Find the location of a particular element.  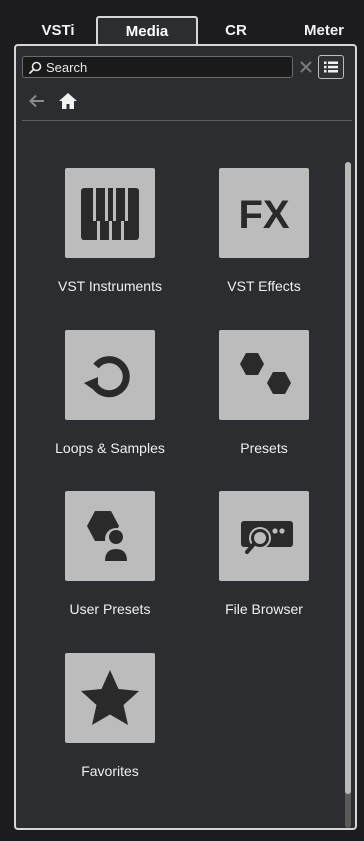

list-view-button is located at coordinates (331, 67).